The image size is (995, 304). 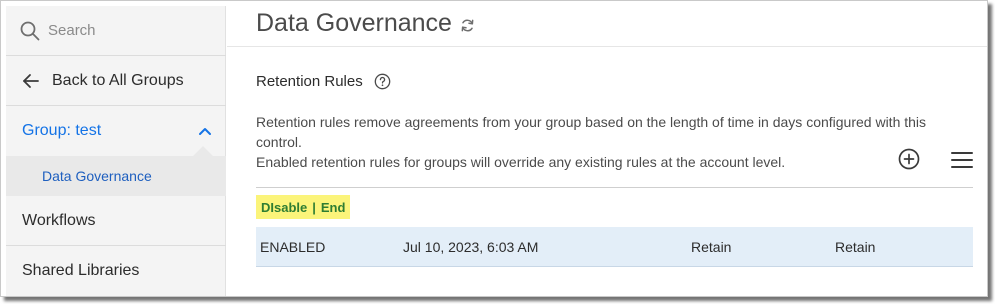 I want to click on retention-rules-heading: Retention Rules, so click(x=323, y=81).